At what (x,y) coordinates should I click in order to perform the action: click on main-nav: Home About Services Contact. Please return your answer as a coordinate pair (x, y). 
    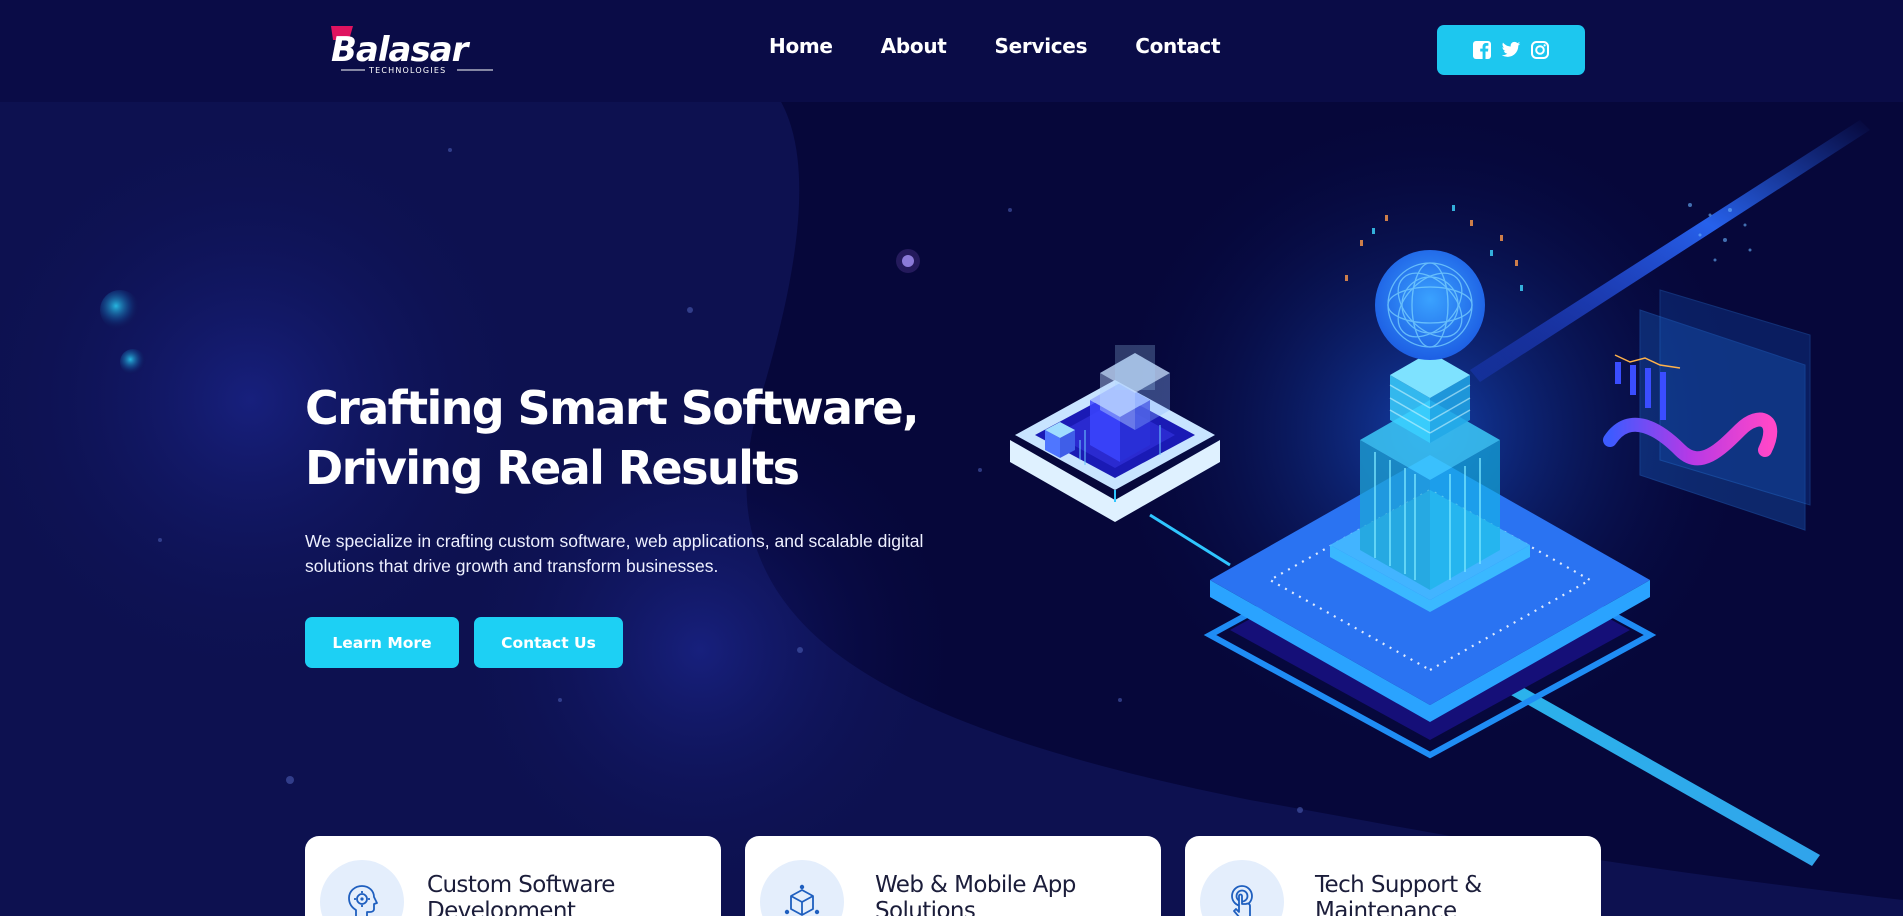
    Looking at the image, I should click on (995, 46).